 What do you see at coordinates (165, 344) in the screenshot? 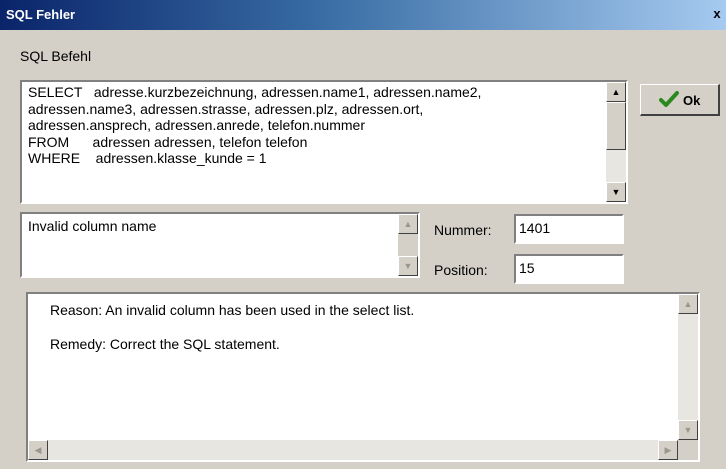
I see `remedy-text: Remedy: Correct the SQL statement.` at bounding box center [165, 344].